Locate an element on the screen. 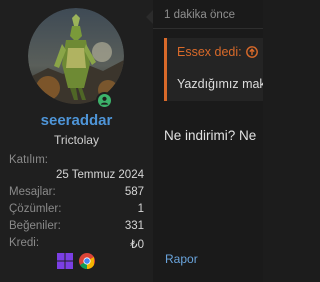 The image size is (320, 282). quote-header: Essex dedi: is located at coordinates (217, 52).